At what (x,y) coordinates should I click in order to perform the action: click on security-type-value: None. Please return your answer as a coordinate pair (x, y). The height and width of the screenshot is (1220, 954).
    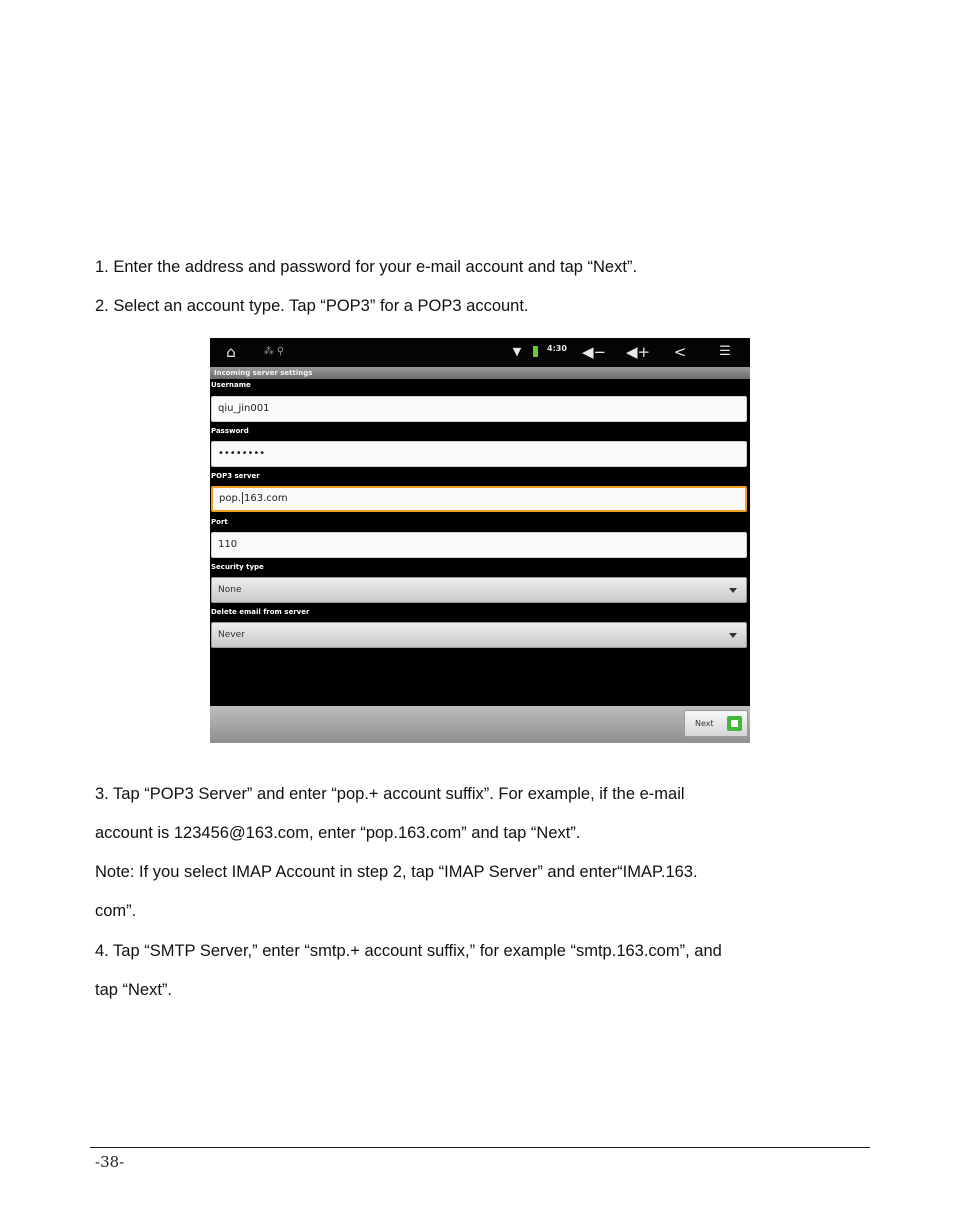
    Looking at the image, I should click on (230, 590).